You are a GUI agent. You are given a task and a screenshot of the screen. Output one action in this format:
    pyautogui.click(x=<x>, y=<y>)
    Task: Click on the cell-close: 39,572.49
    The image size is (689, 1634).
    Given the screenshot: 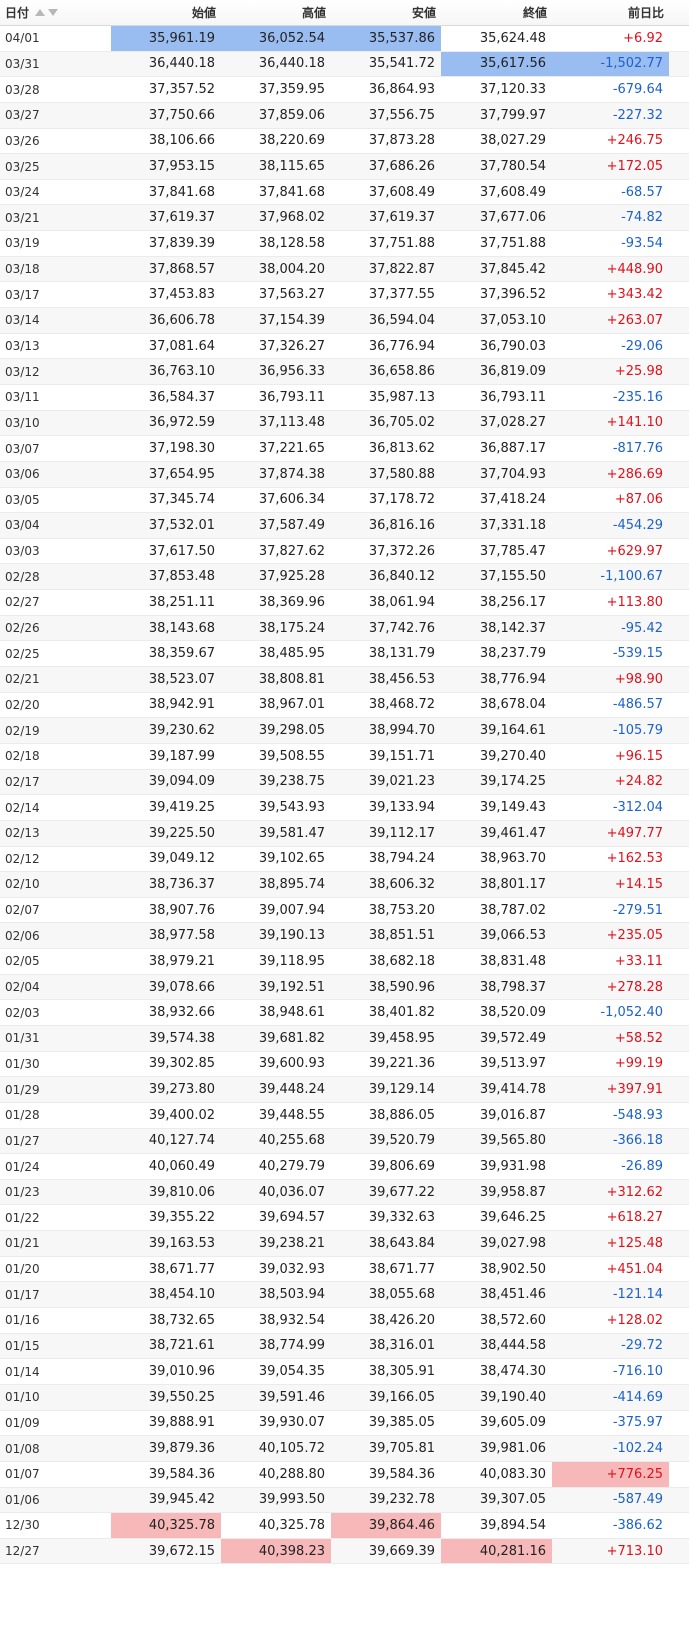 What is the action you would take?
    pyautogui.click(x=512, y=1038)
    